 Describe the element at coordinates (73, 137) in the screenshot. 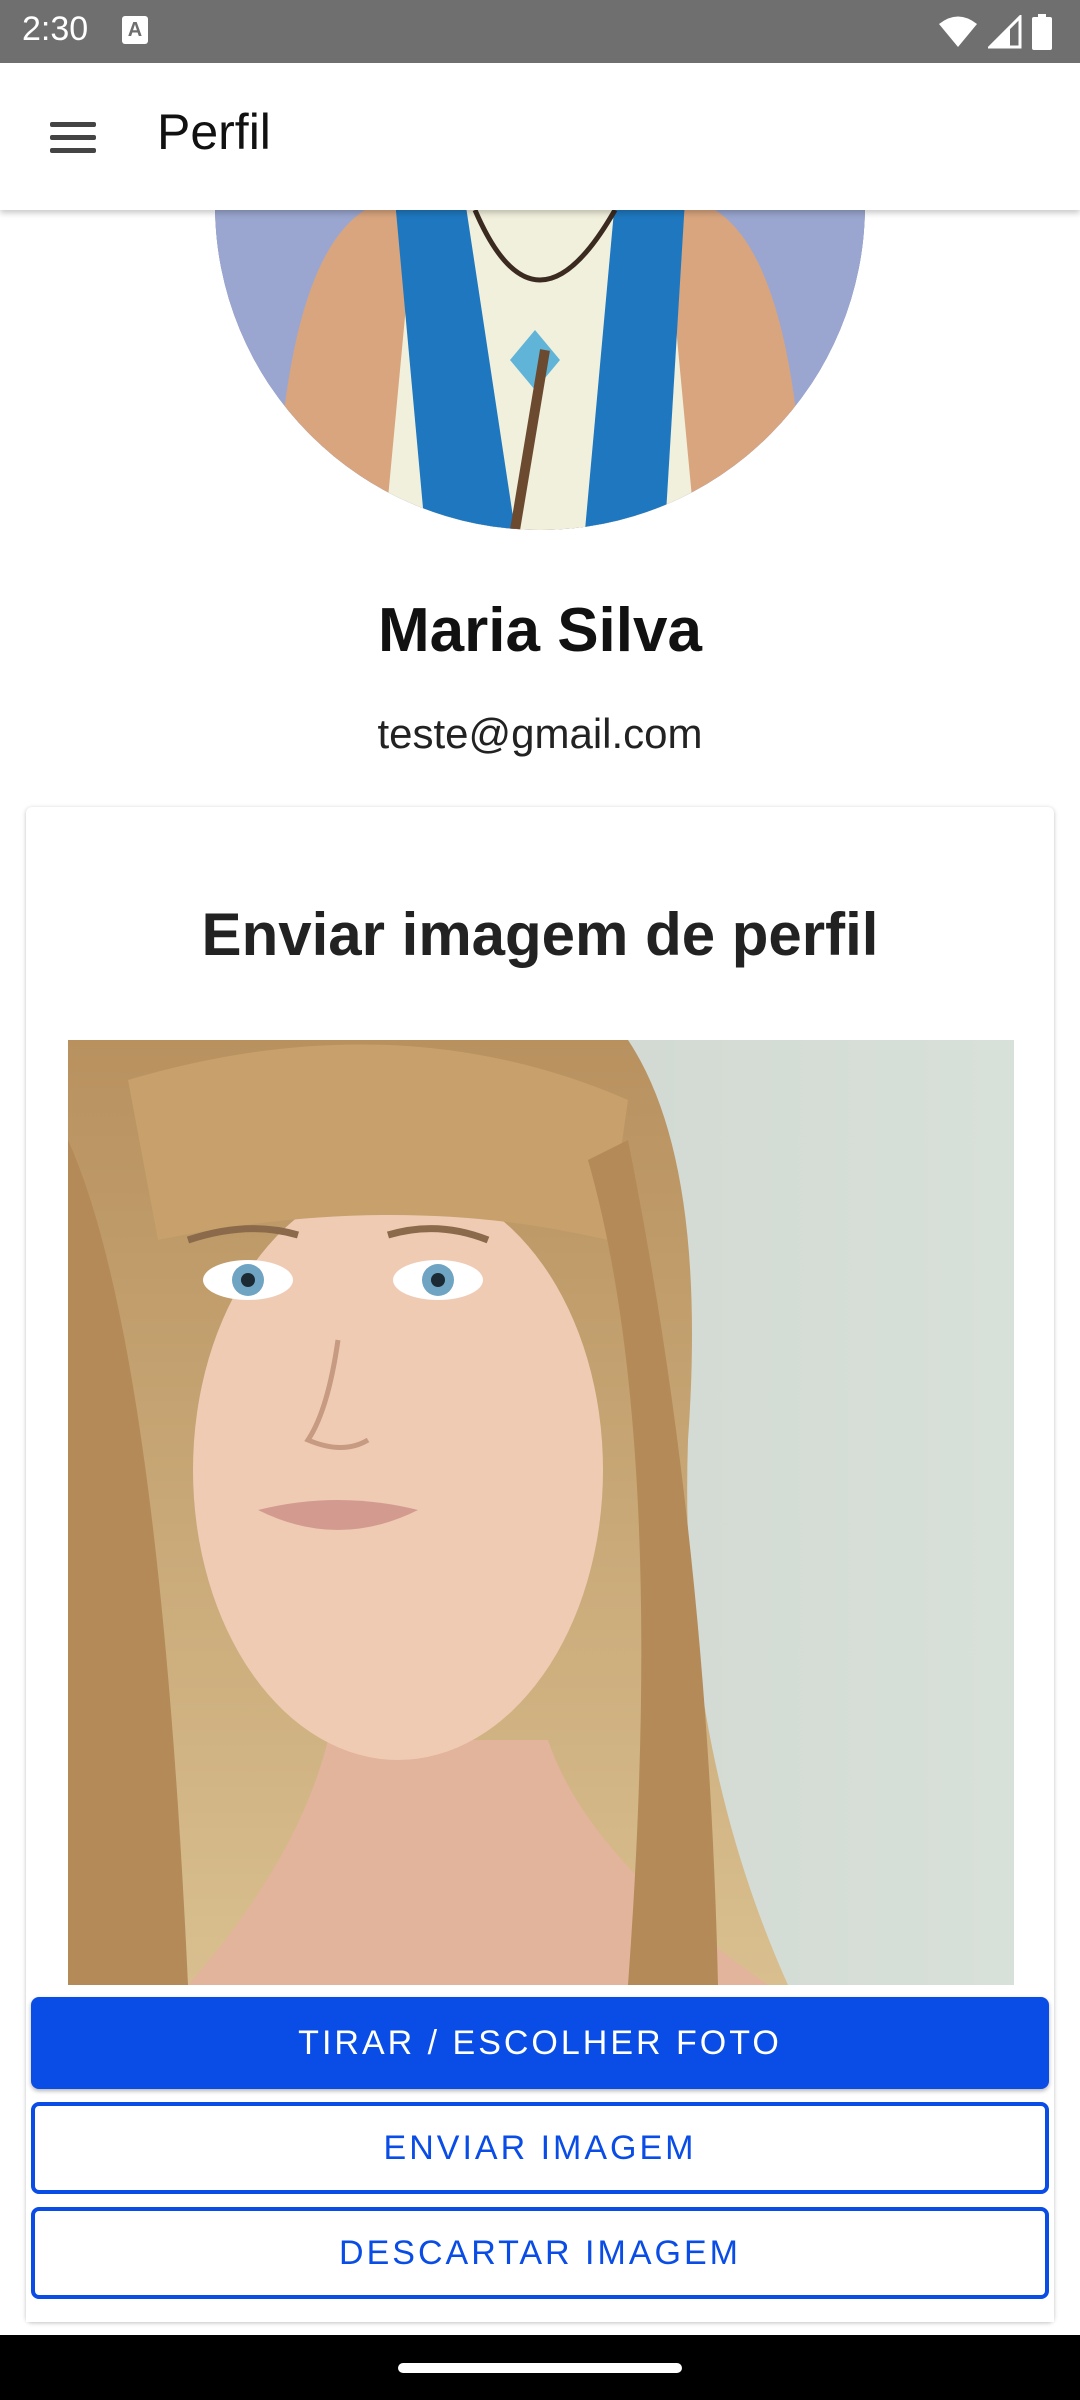

I see `hamburger-menu-icon` at that location.